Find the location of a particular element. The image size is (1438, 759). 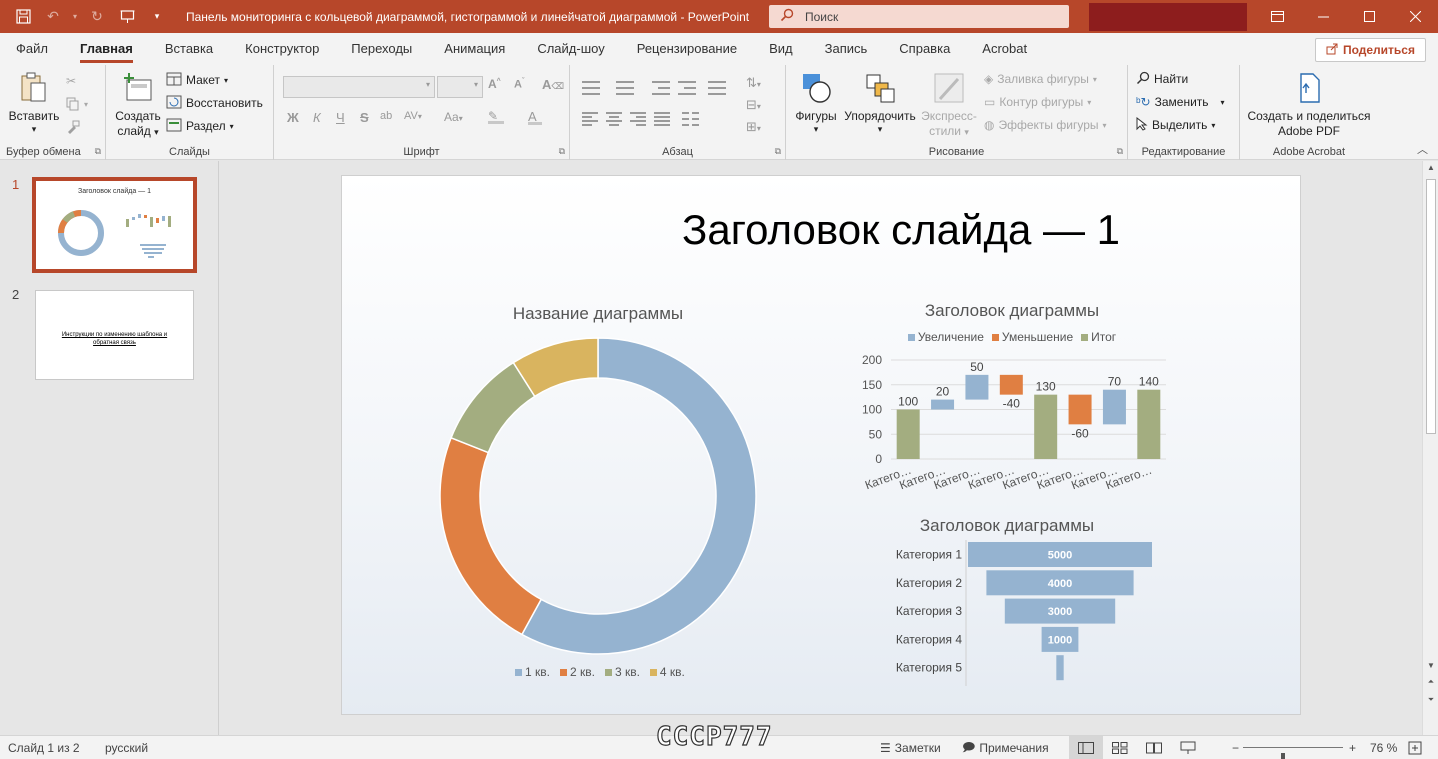

drawing-launcher-icon: ⧉ is located at coordinates (1120, 151).